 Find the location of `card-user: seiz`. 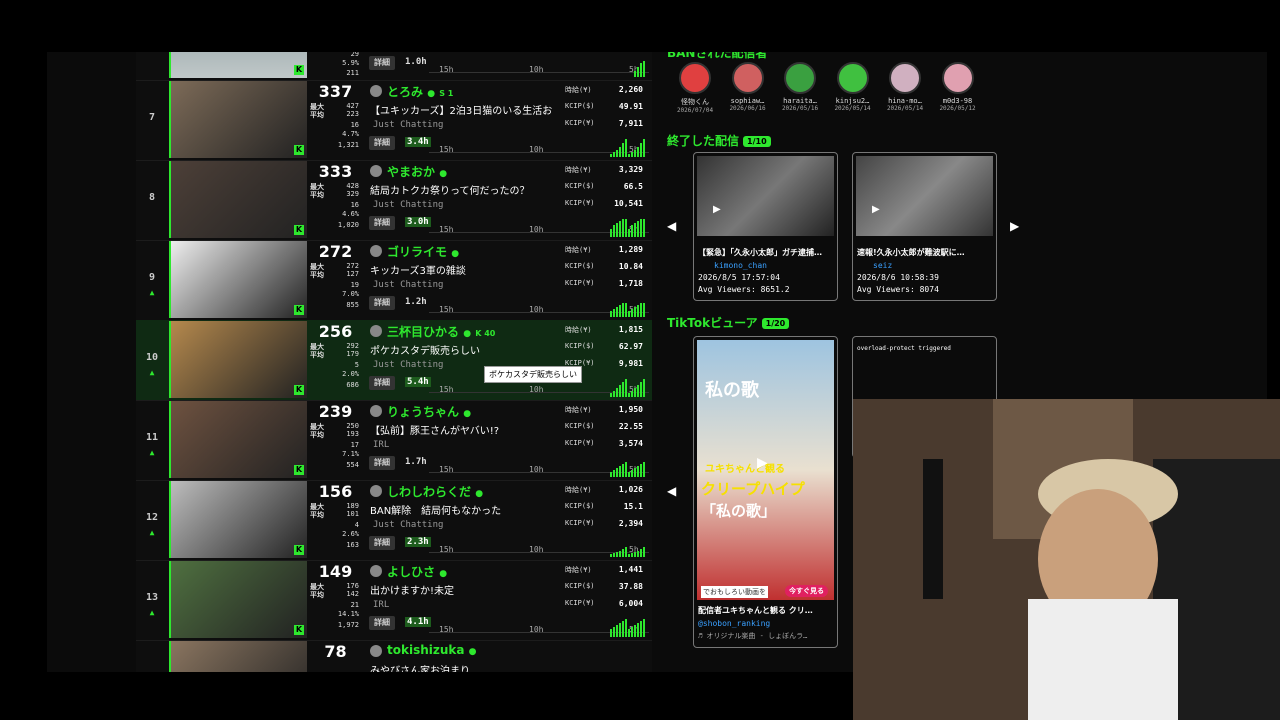

card-user: seiz is located at coordinates (882, 265).